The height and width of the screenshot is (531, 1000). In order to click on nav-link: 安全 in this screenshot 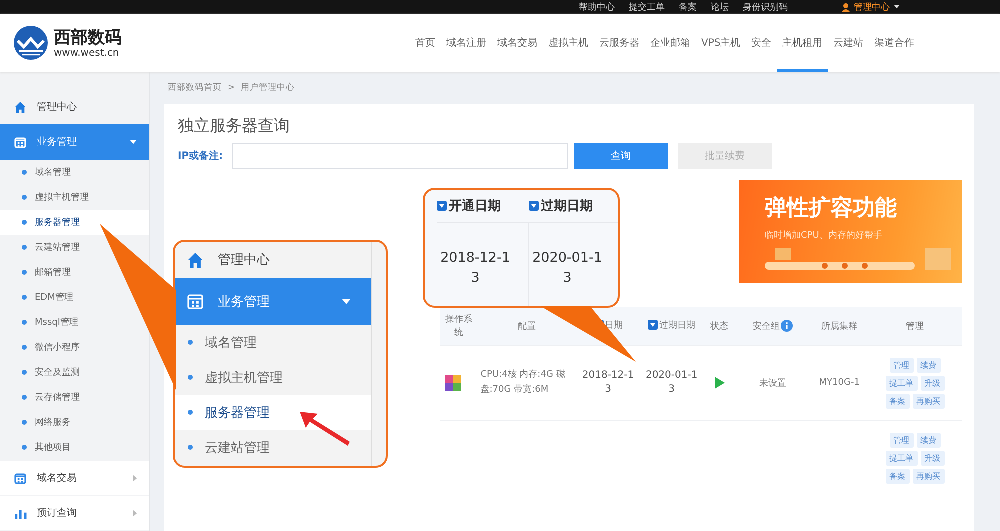, I will do `click(762, 43)`.